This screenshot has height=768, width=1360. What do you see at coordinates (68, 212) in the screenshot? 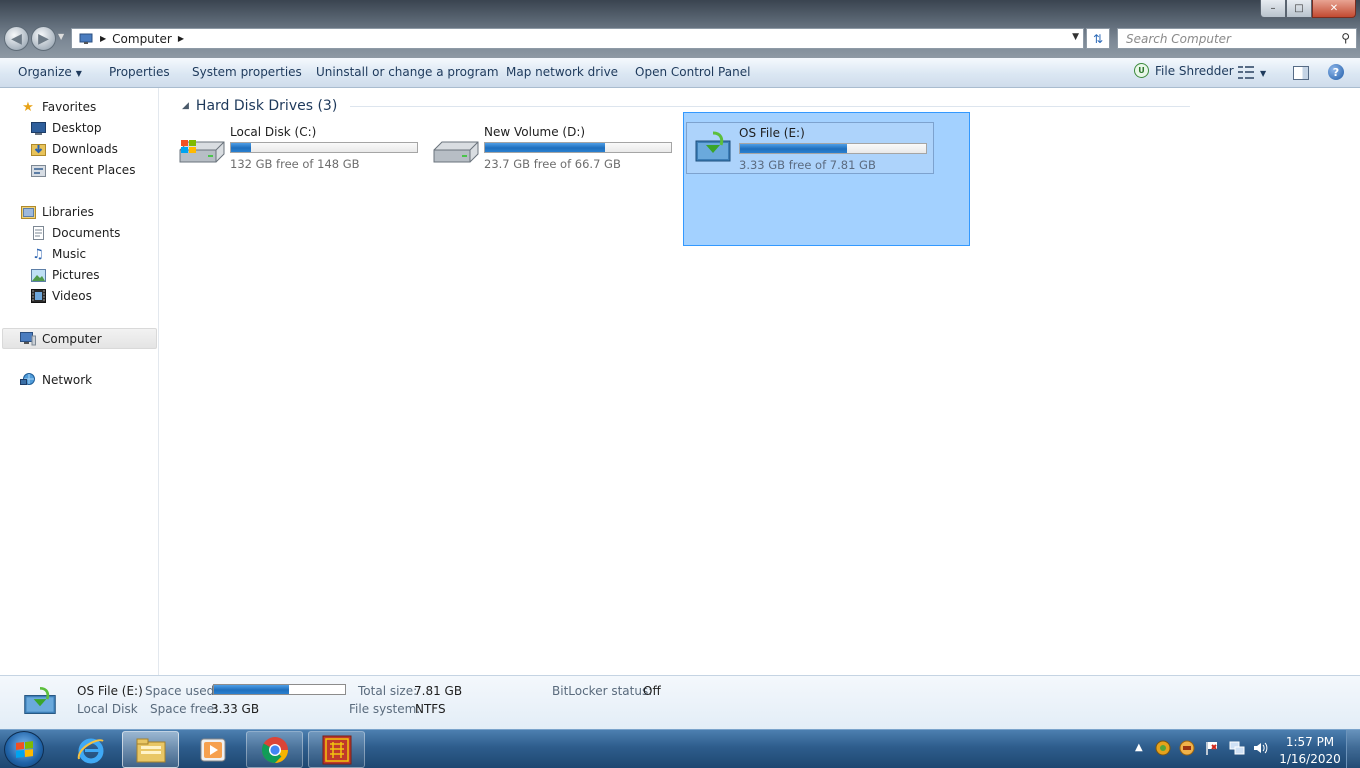
I see `sidebar-item-label: Libraries` at bounding box center [68, 212].